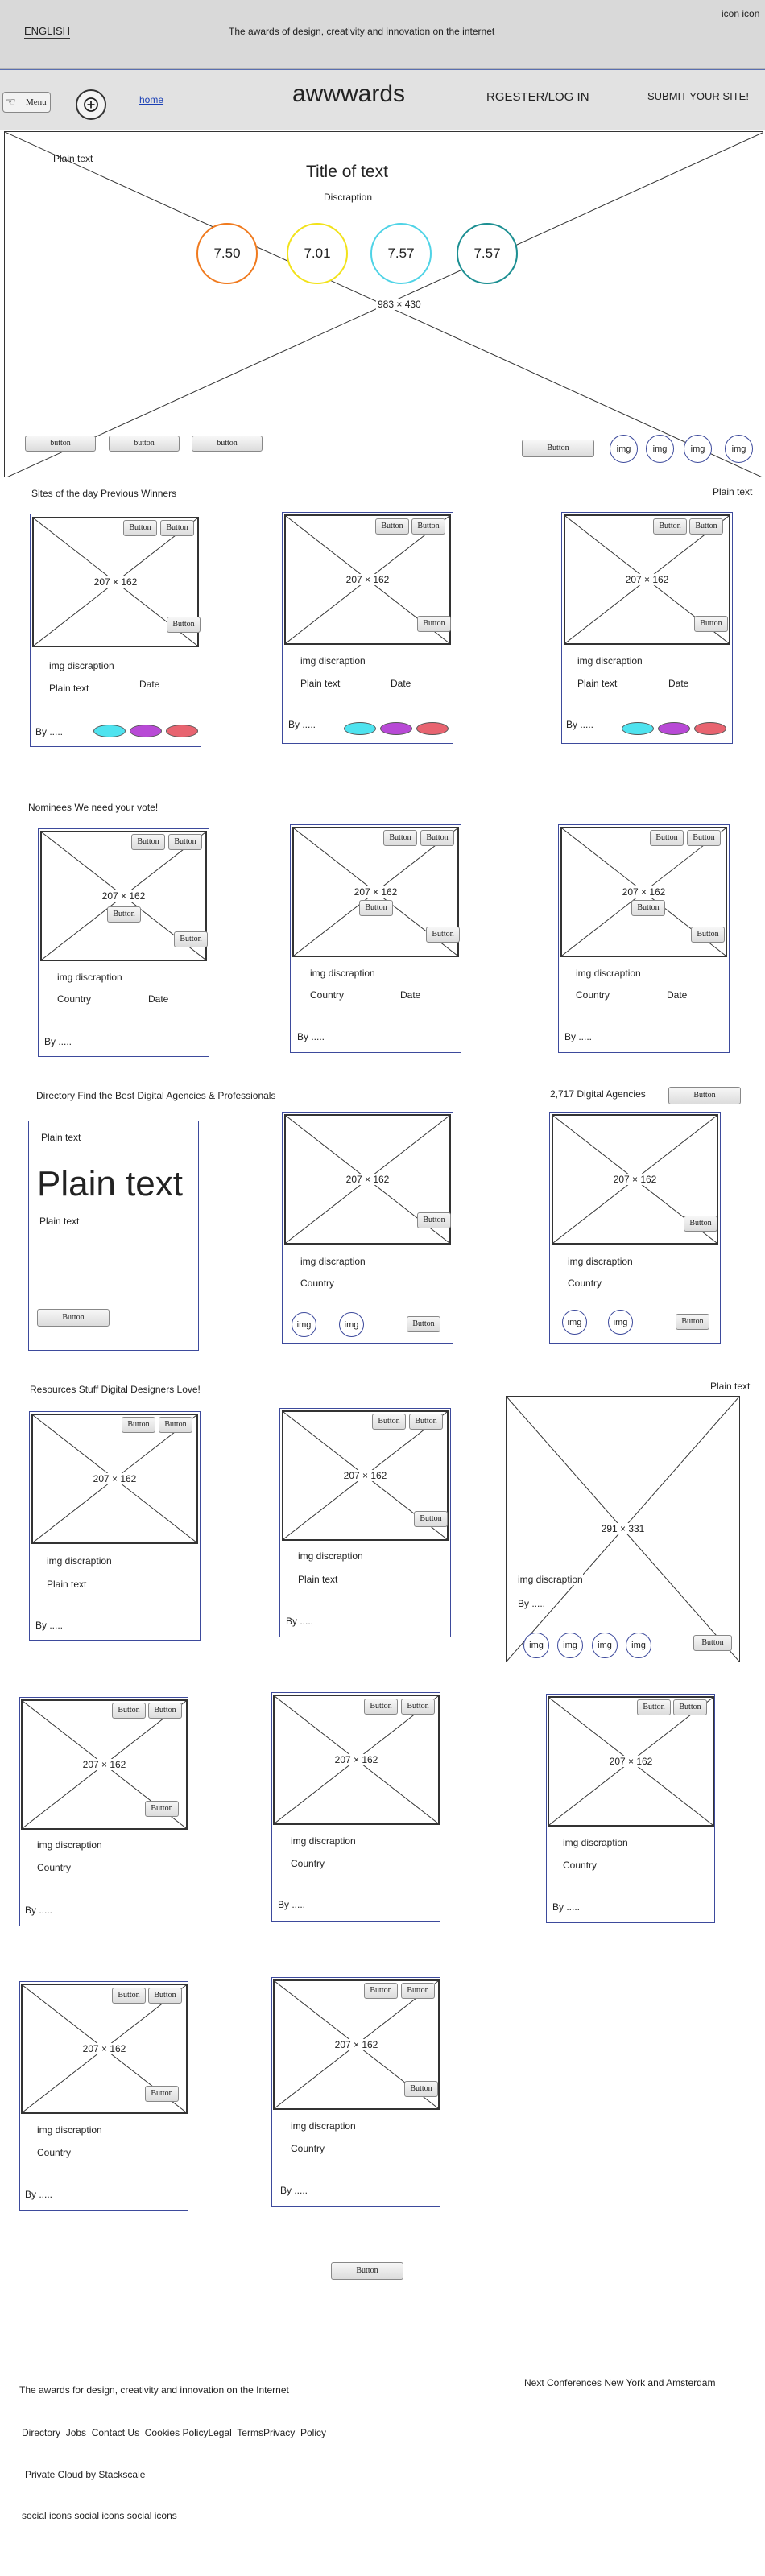 The width and height of the screenshot is (765, 2576). Describe the element at coordinates (115, 2432) in the screenshot. I see `footer-link-contact: Contact Us` at that location.